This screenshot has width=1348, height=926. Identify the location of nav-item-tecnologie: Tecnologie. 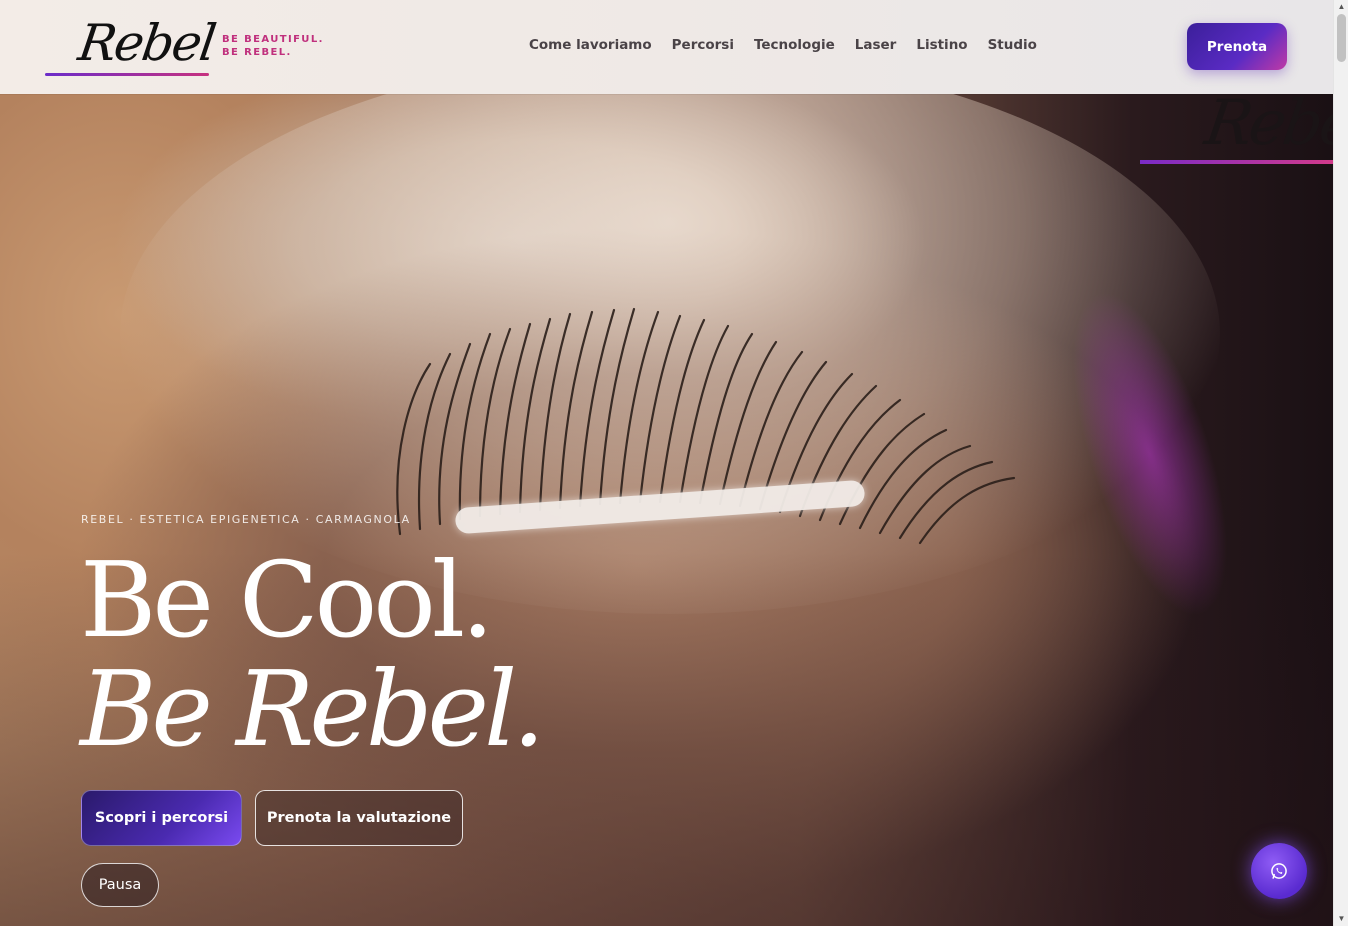
(794, 45).